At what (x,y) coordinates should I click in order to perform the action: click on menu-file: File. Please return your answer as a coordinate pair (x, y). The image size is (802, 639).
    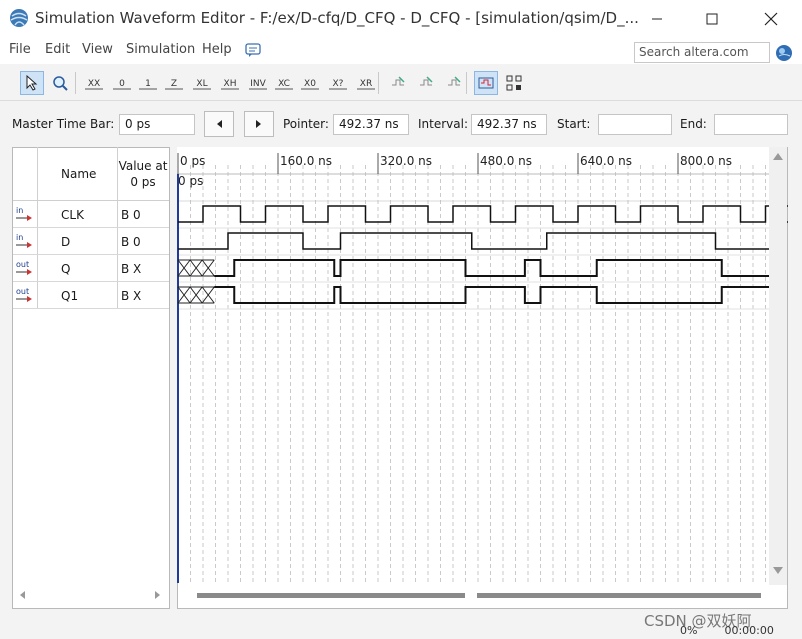
    Looking at the image, I should click on (20, 49).